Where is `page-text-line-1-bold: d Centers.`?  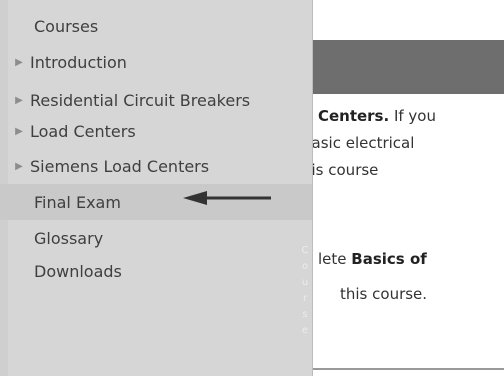 page-text-line-1-bold: d Centers. is located at coordinates (346, 116).